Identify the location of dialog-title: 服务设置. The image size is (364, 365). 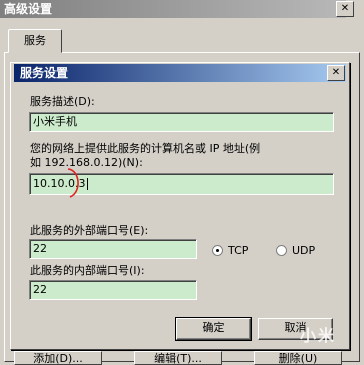
(180, 73).